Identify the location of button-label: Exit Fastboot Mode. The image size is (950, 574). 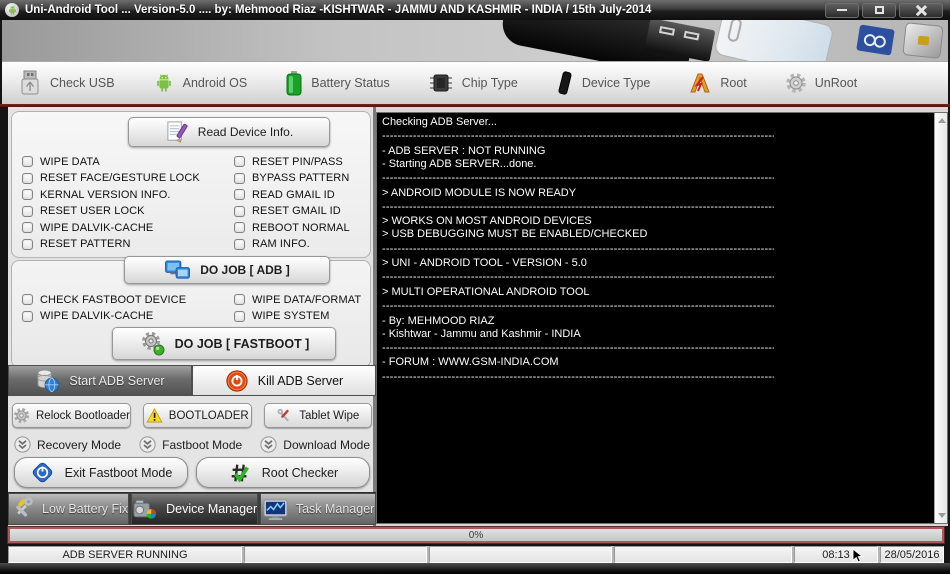
(118, 472).